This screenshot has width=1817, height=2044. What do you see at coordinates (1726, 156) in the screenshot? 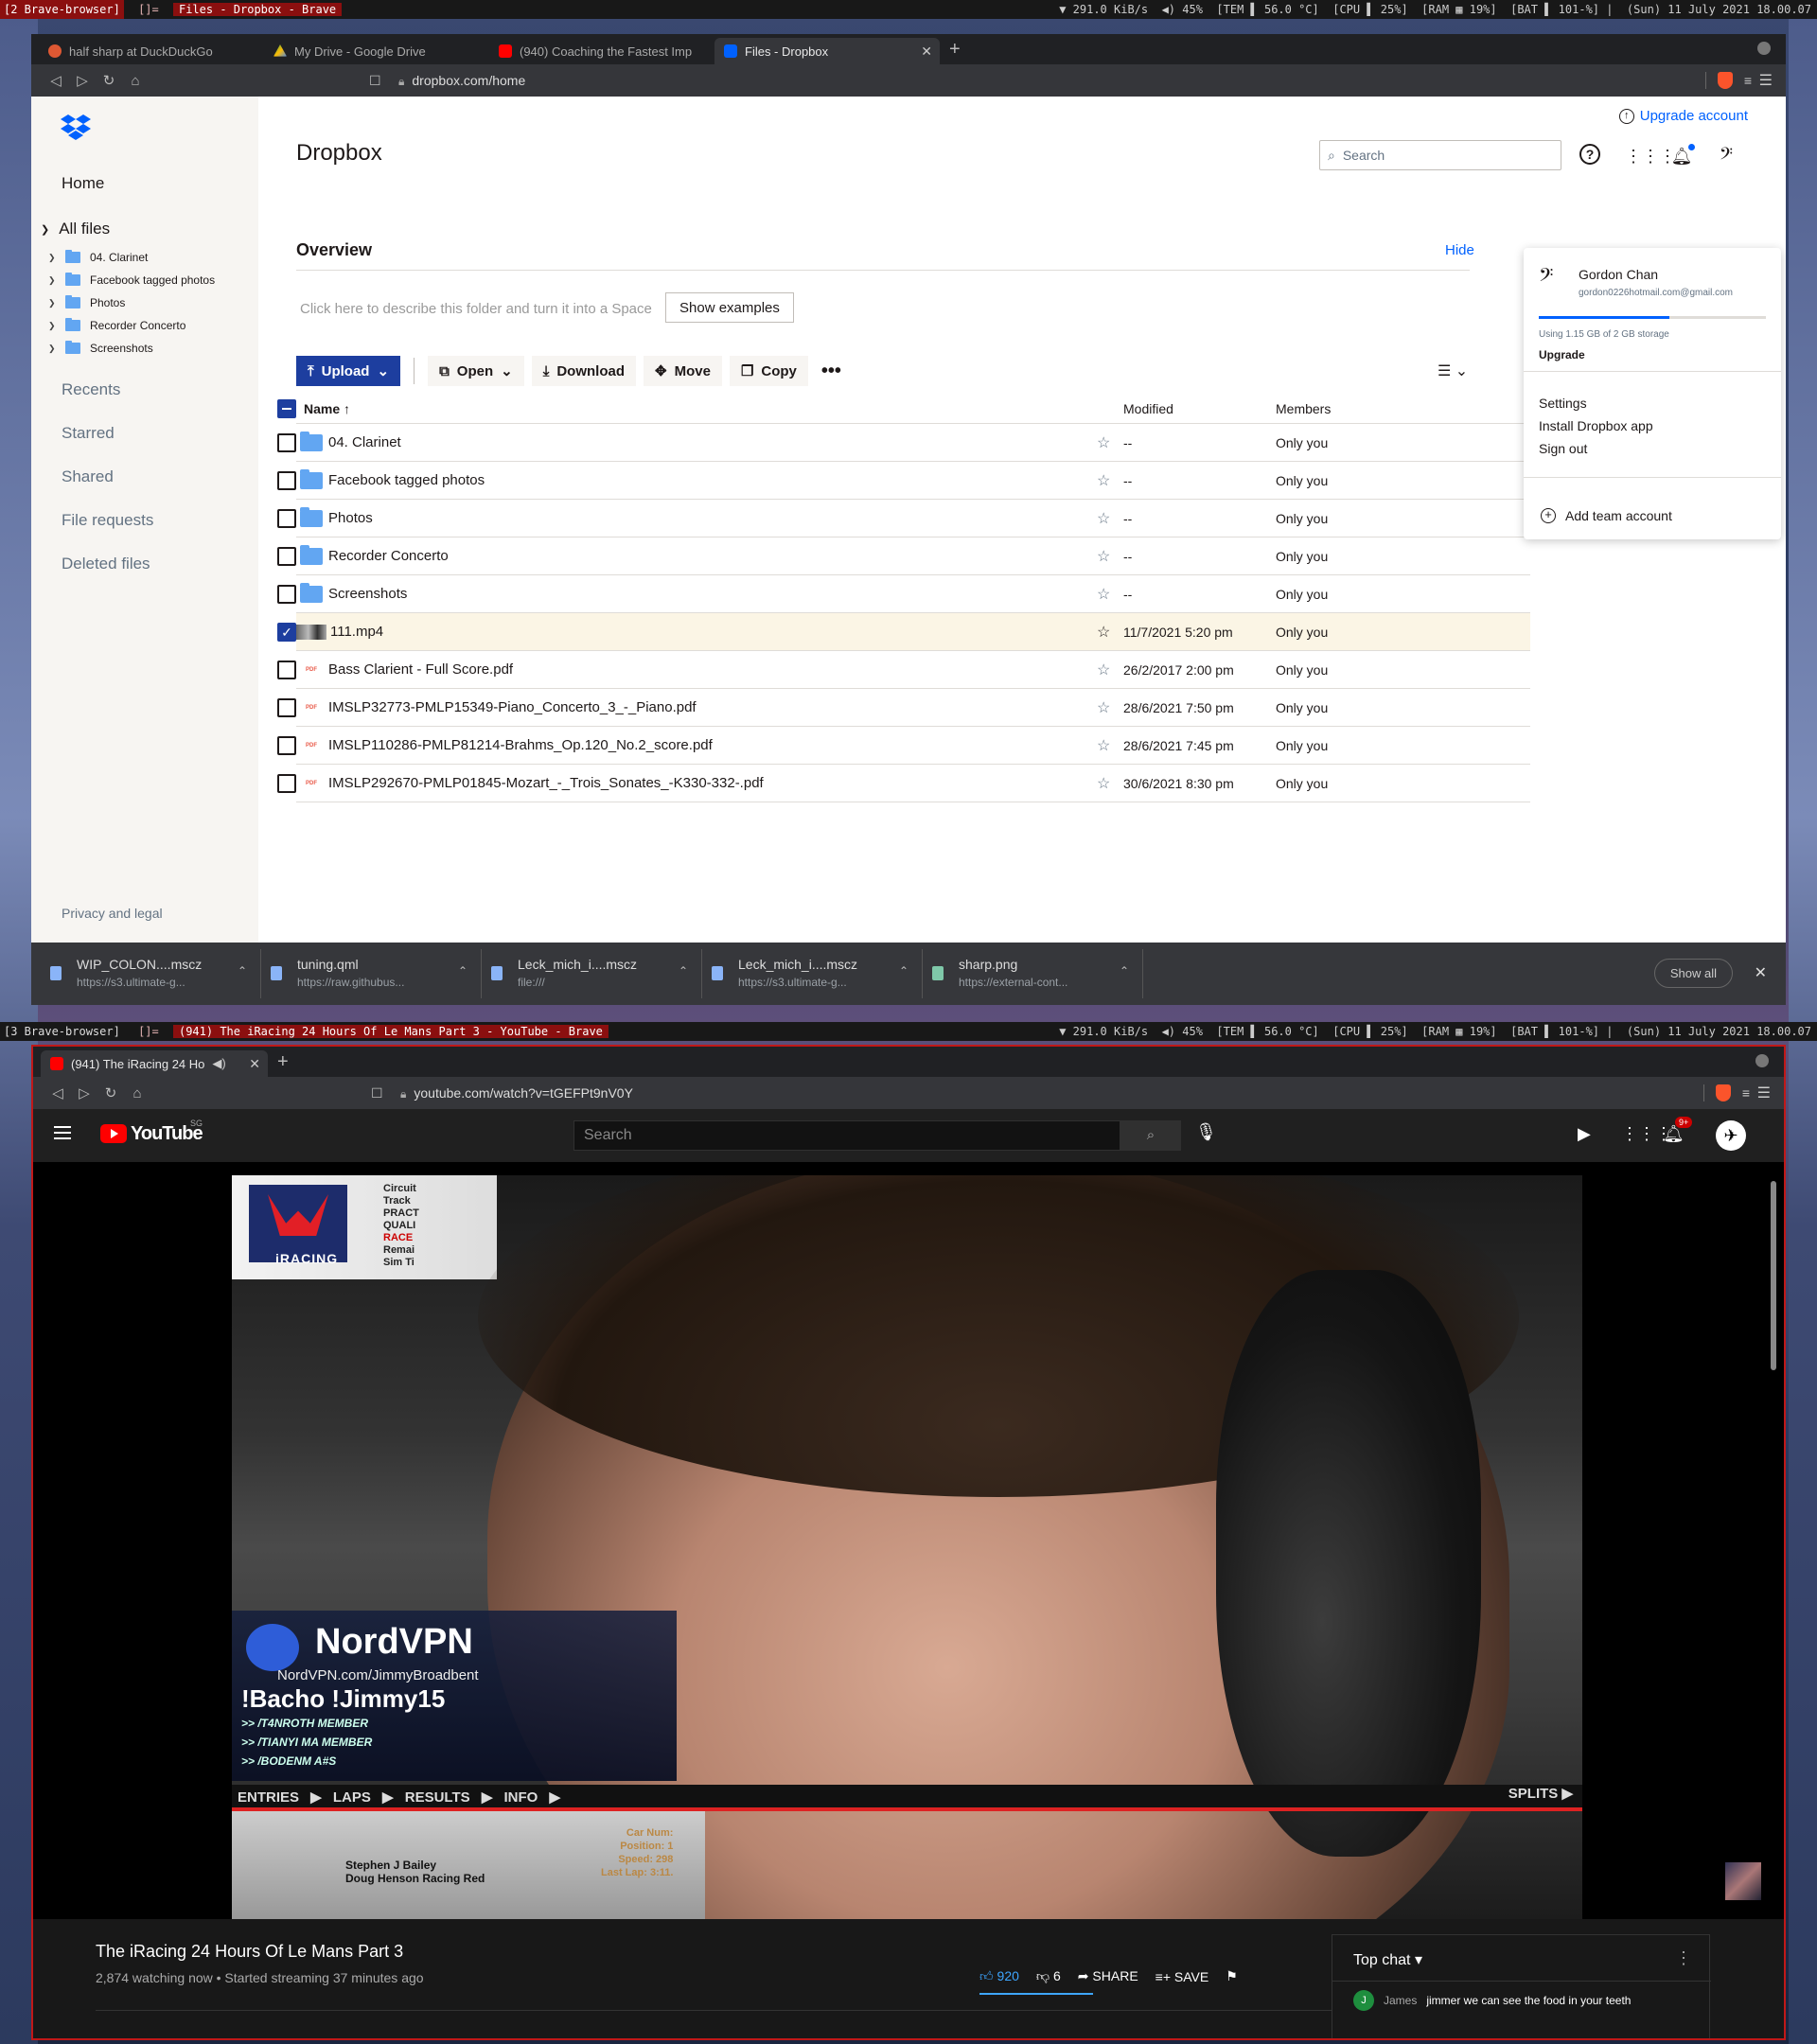
I see `avatar: 𝄢` at bounding box center [1726, 156].